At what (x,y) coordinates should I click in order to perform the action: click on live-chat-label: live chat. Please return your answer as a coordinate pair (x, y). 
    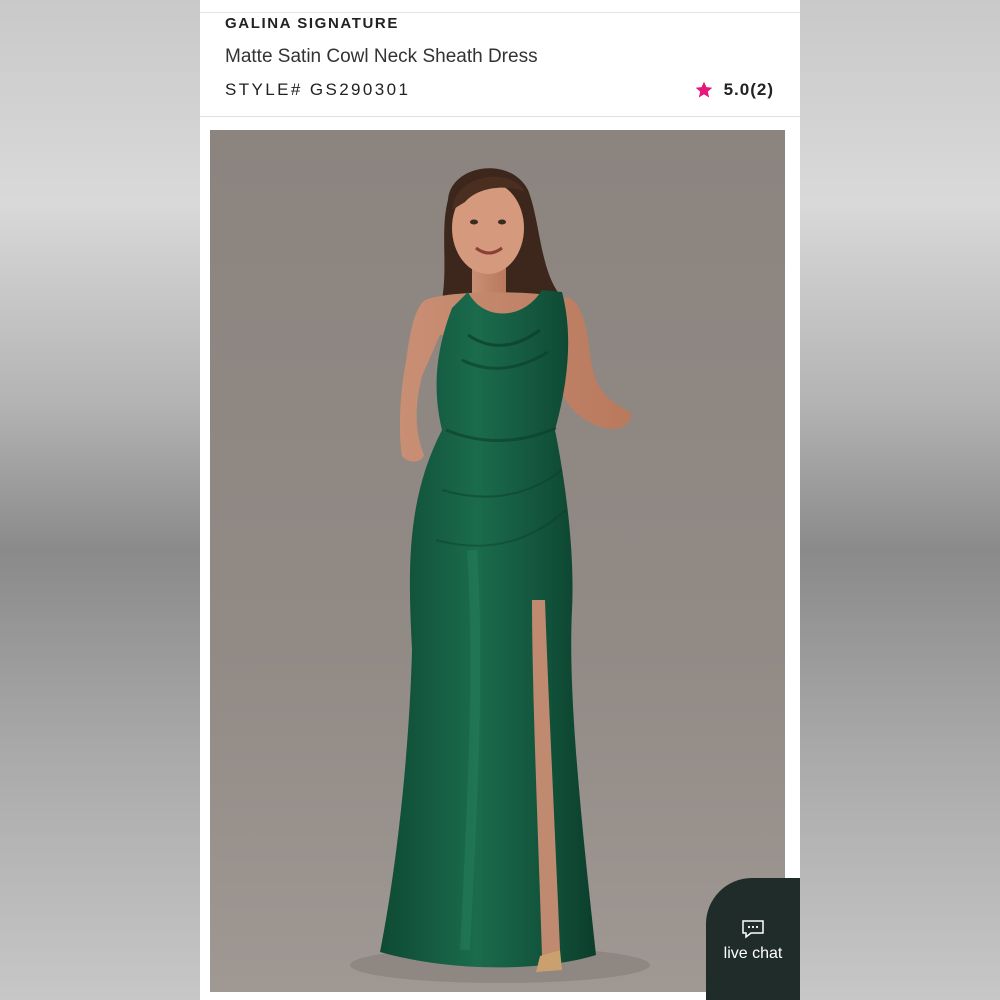
    Looking at the image, I should click on (753, 953).